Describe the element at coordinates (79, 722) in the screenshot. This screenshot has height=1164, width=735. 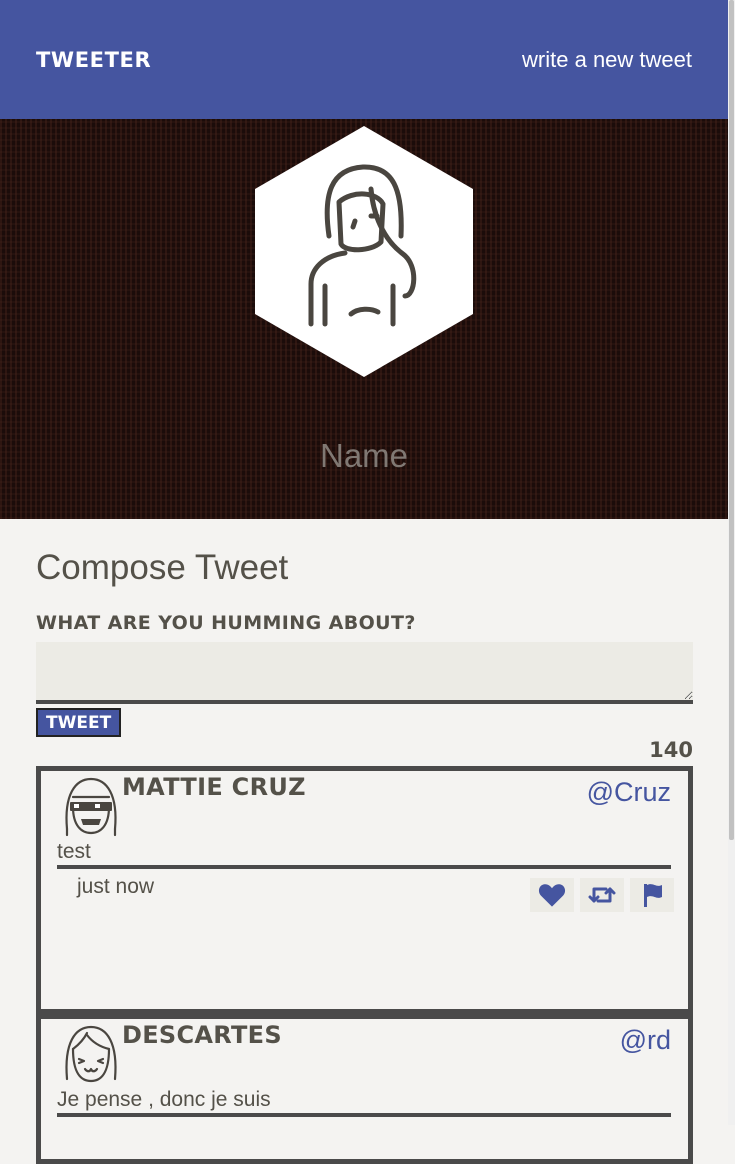
I see `tweet-button: Tweet` at that location.